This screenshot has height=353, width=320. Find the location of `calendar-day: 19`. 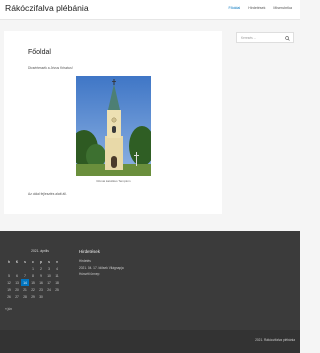

calendar-day: 19 is located at coordinates (9, 289).